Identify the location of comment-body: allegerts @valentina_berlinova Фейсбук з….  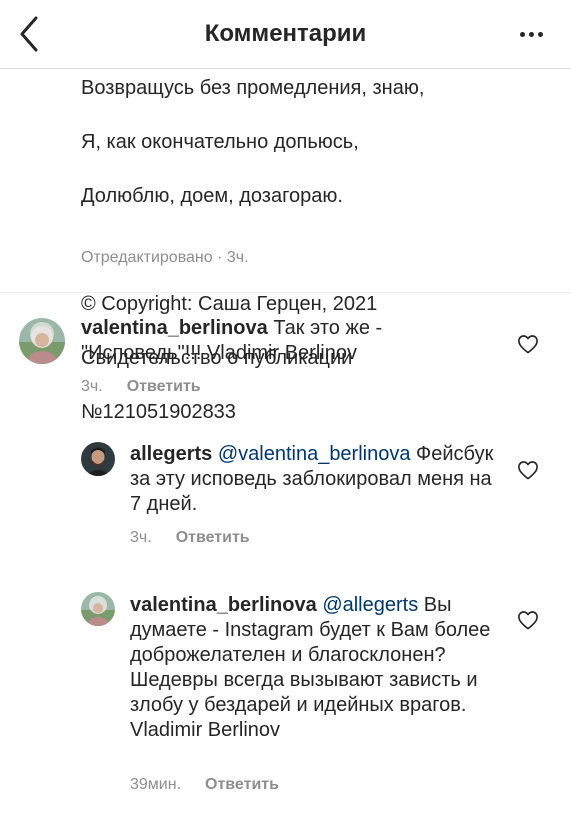
(315, 479).